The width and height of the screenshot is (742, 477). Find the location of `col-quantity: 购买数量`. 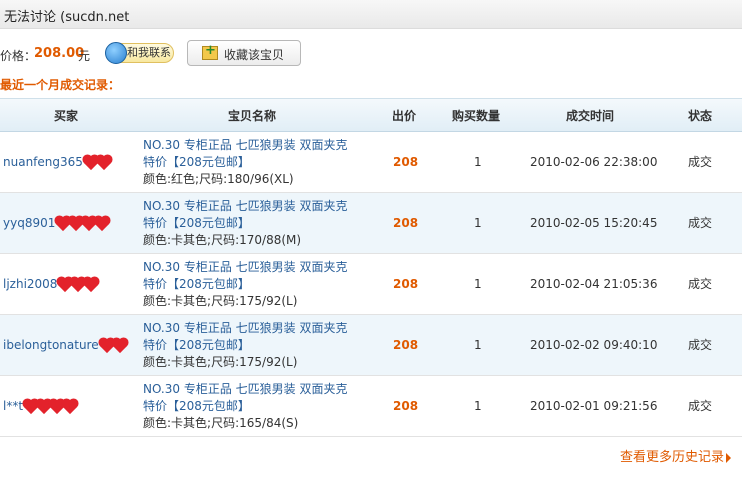

col-quantity: 购买数量 is located at coordinates (476, 116).